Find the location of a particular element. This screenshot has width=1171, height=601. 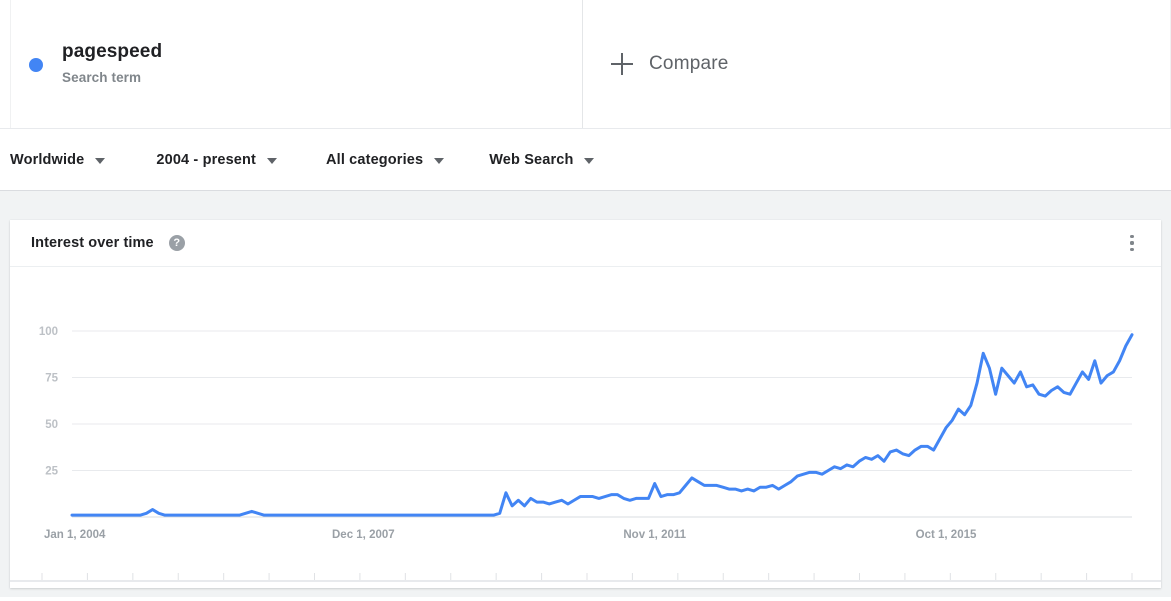

search-term-name: pagespeed is located at coordinates (112, 51).